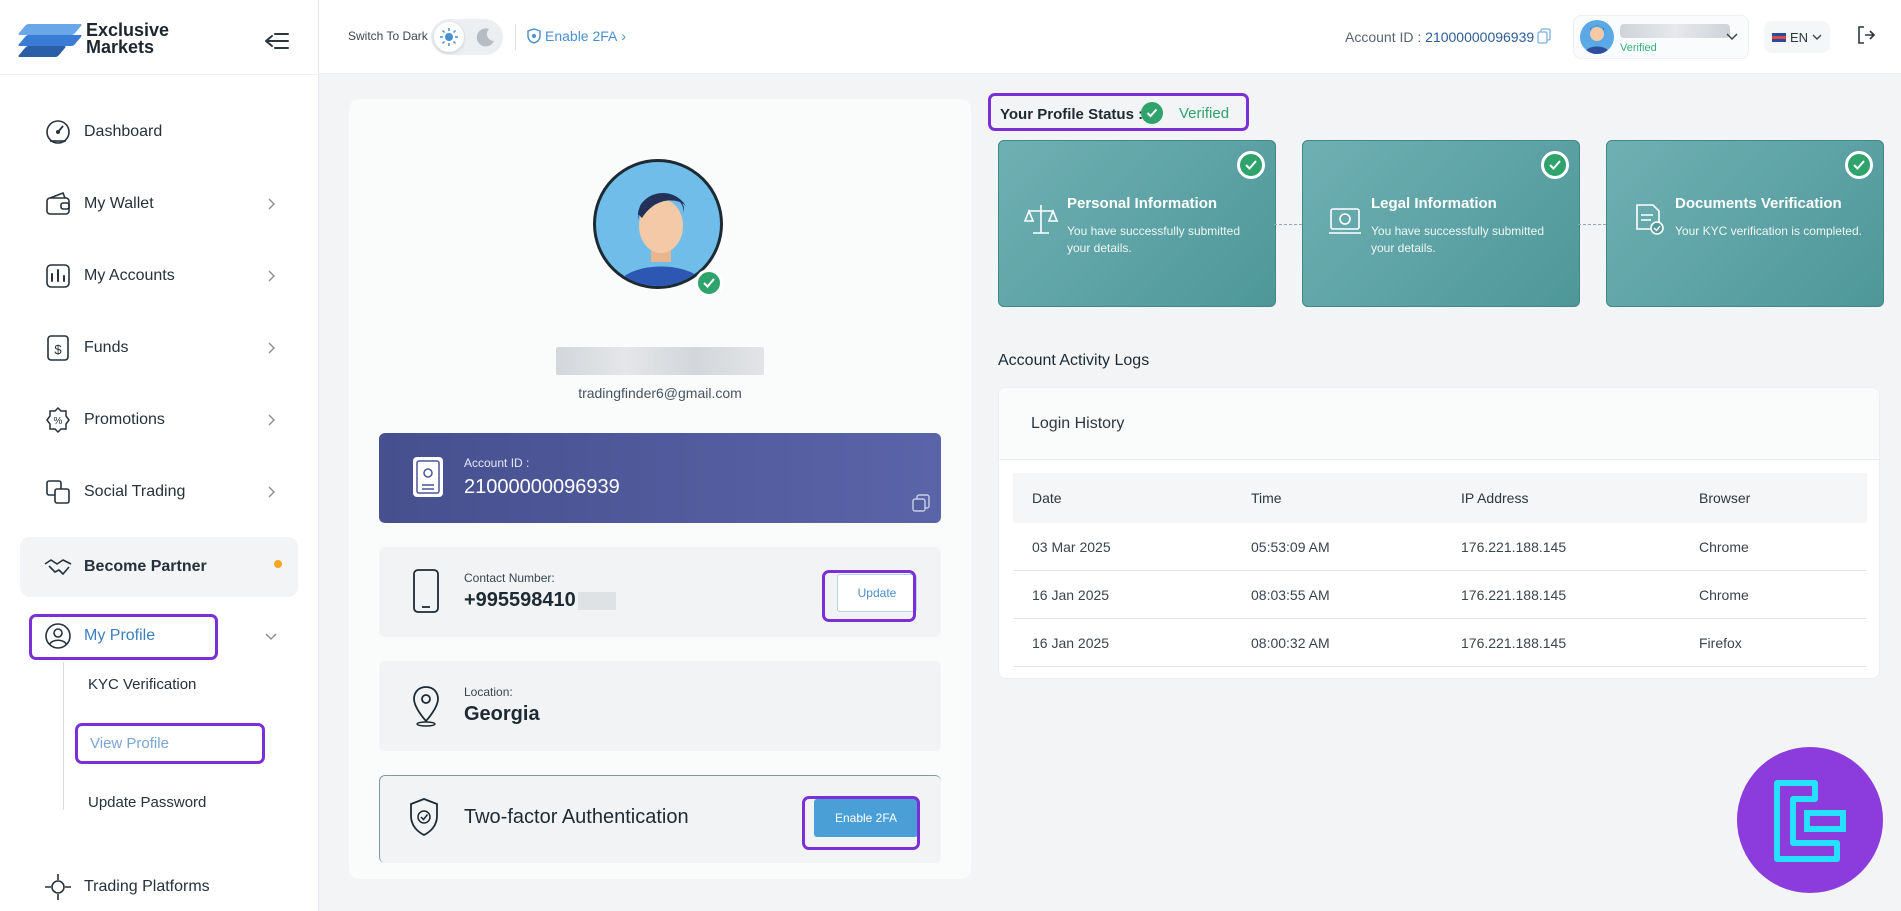 The image size is (1901, 911). I want to click on scales-icon, so click(1041, 219).